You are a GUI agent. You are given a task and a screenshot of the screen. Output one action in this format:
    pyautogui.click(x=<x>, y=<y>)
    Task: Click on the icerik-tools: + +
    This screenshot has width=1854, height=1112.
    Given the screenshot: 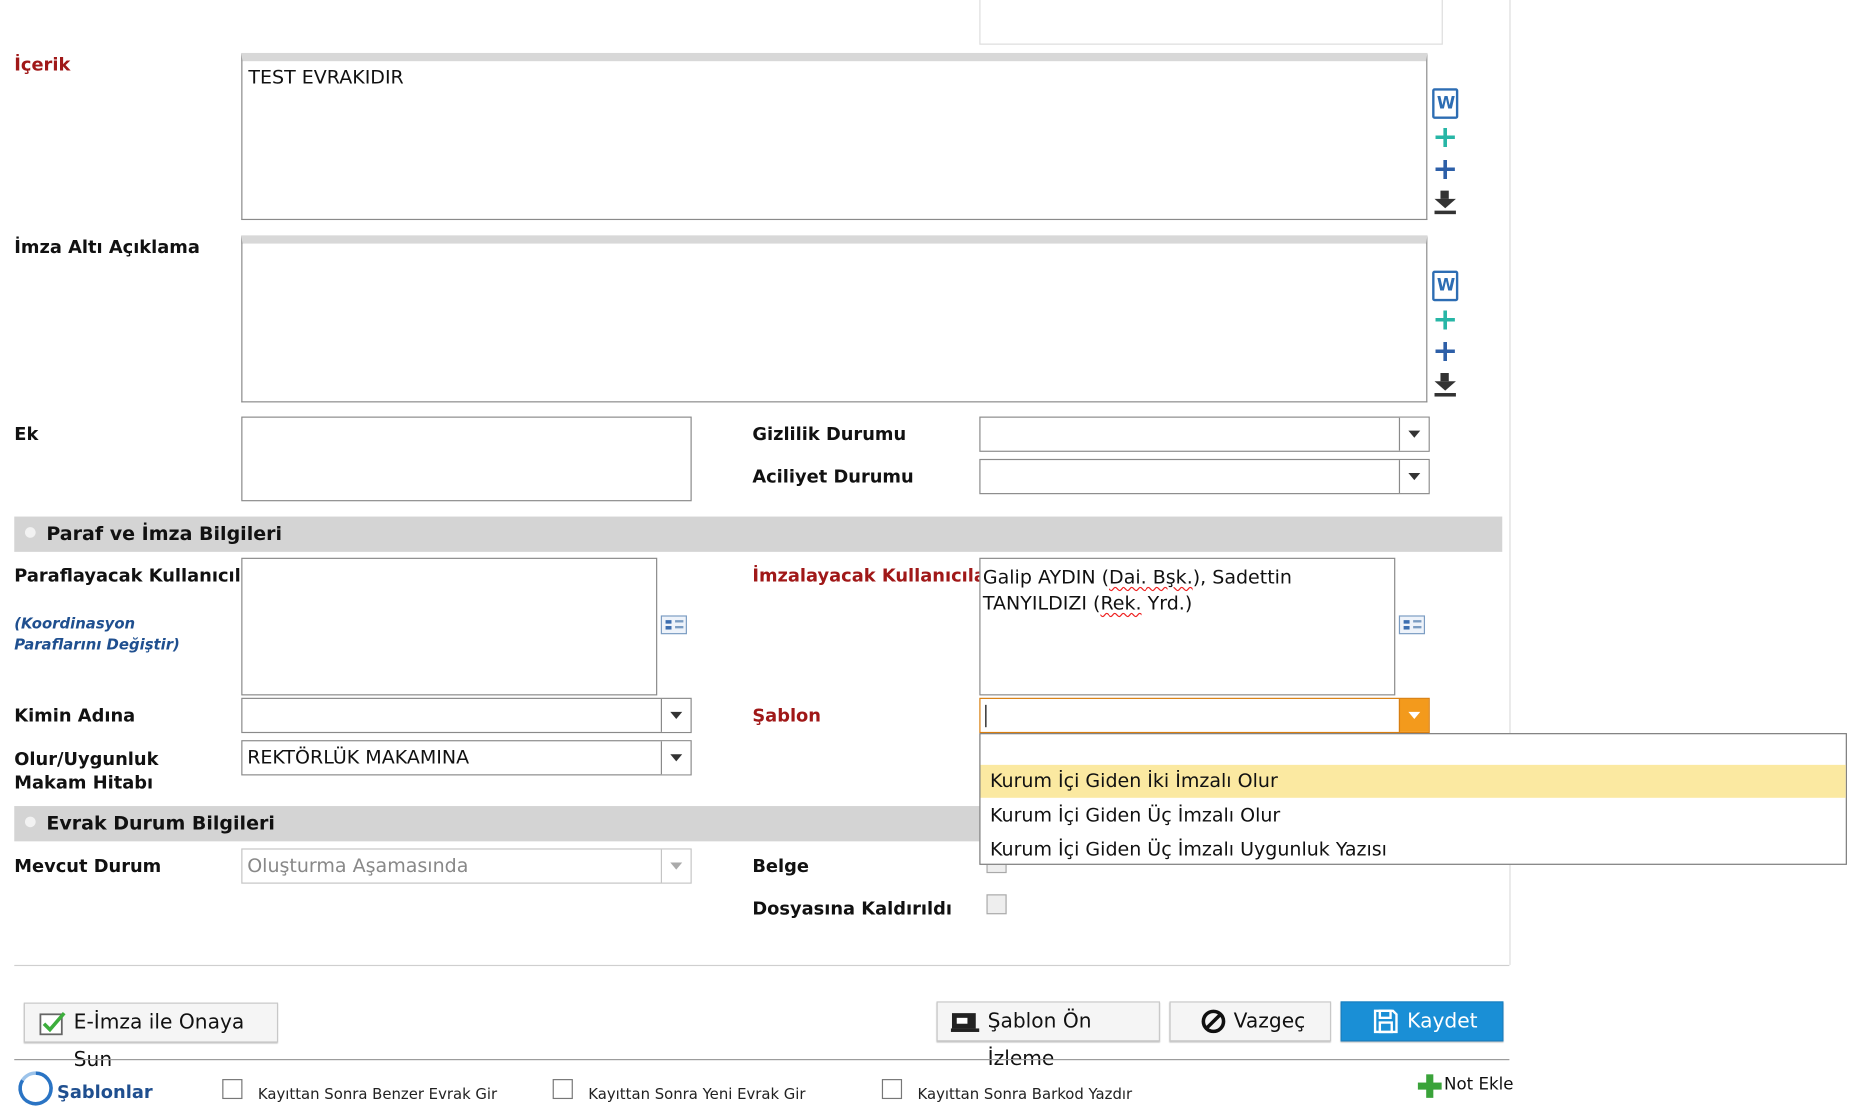 What is the action you would take?
    pyautogui.click(x=1447, y=152)
    